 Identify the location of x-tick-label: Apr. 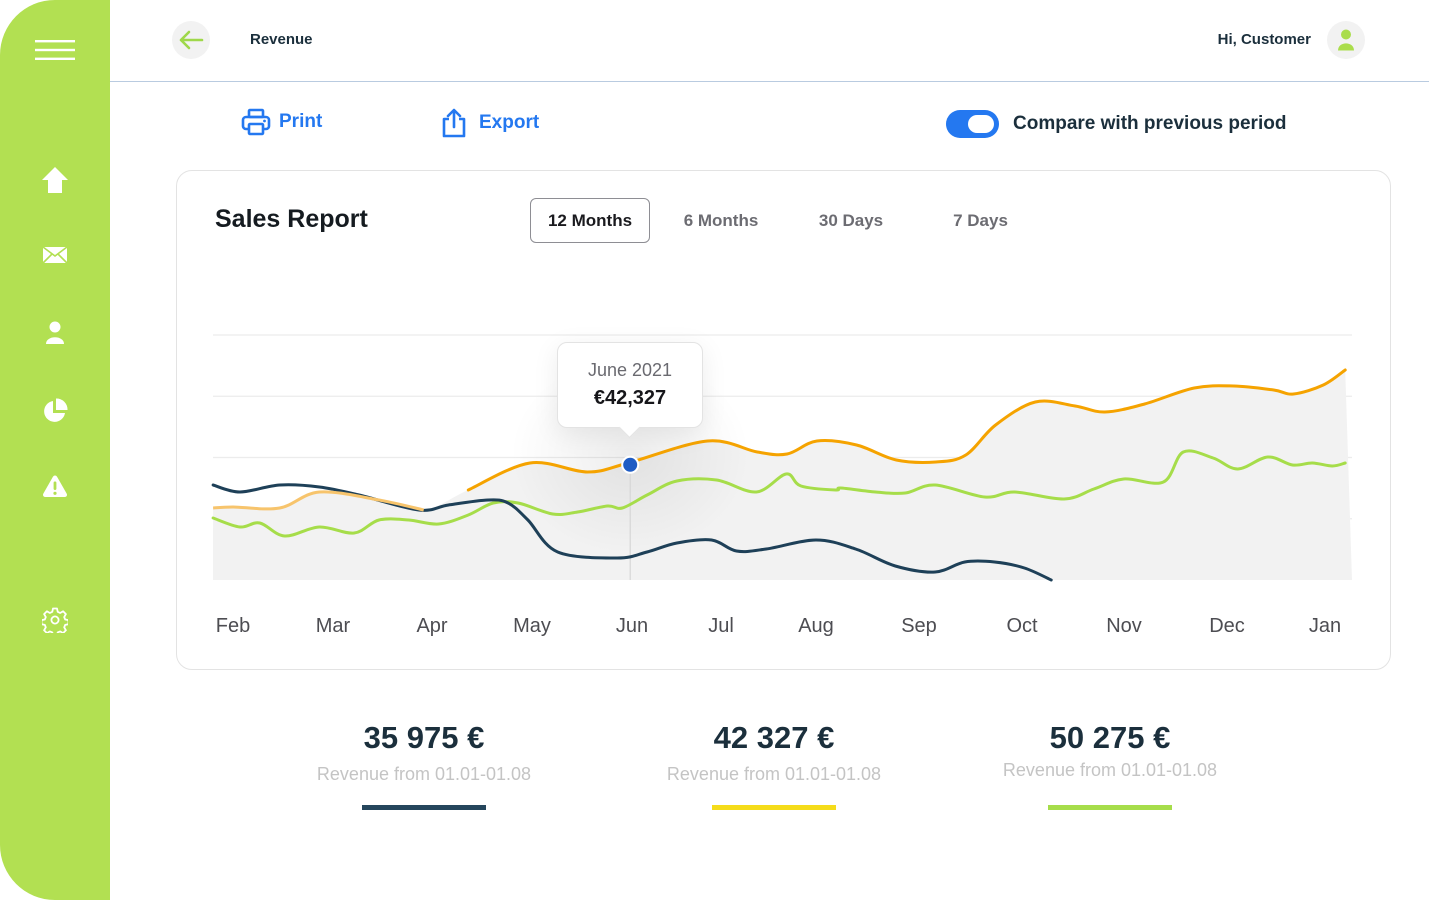
(431, 626).